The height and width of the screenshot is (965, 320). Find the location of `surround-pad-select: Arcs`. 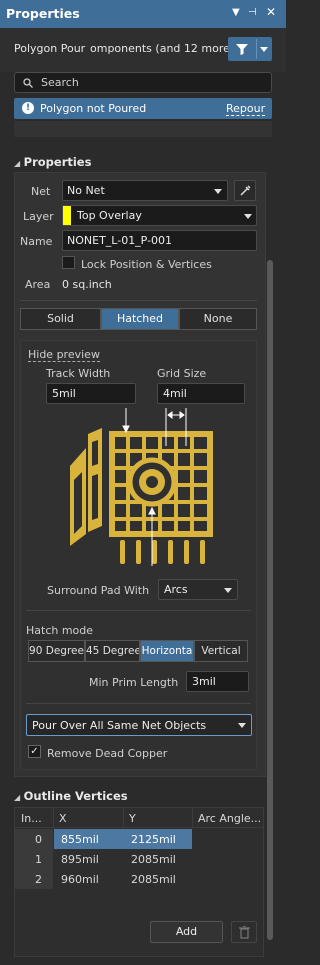

surround-pad-select: Arcs is located at coordinates (198, 589).